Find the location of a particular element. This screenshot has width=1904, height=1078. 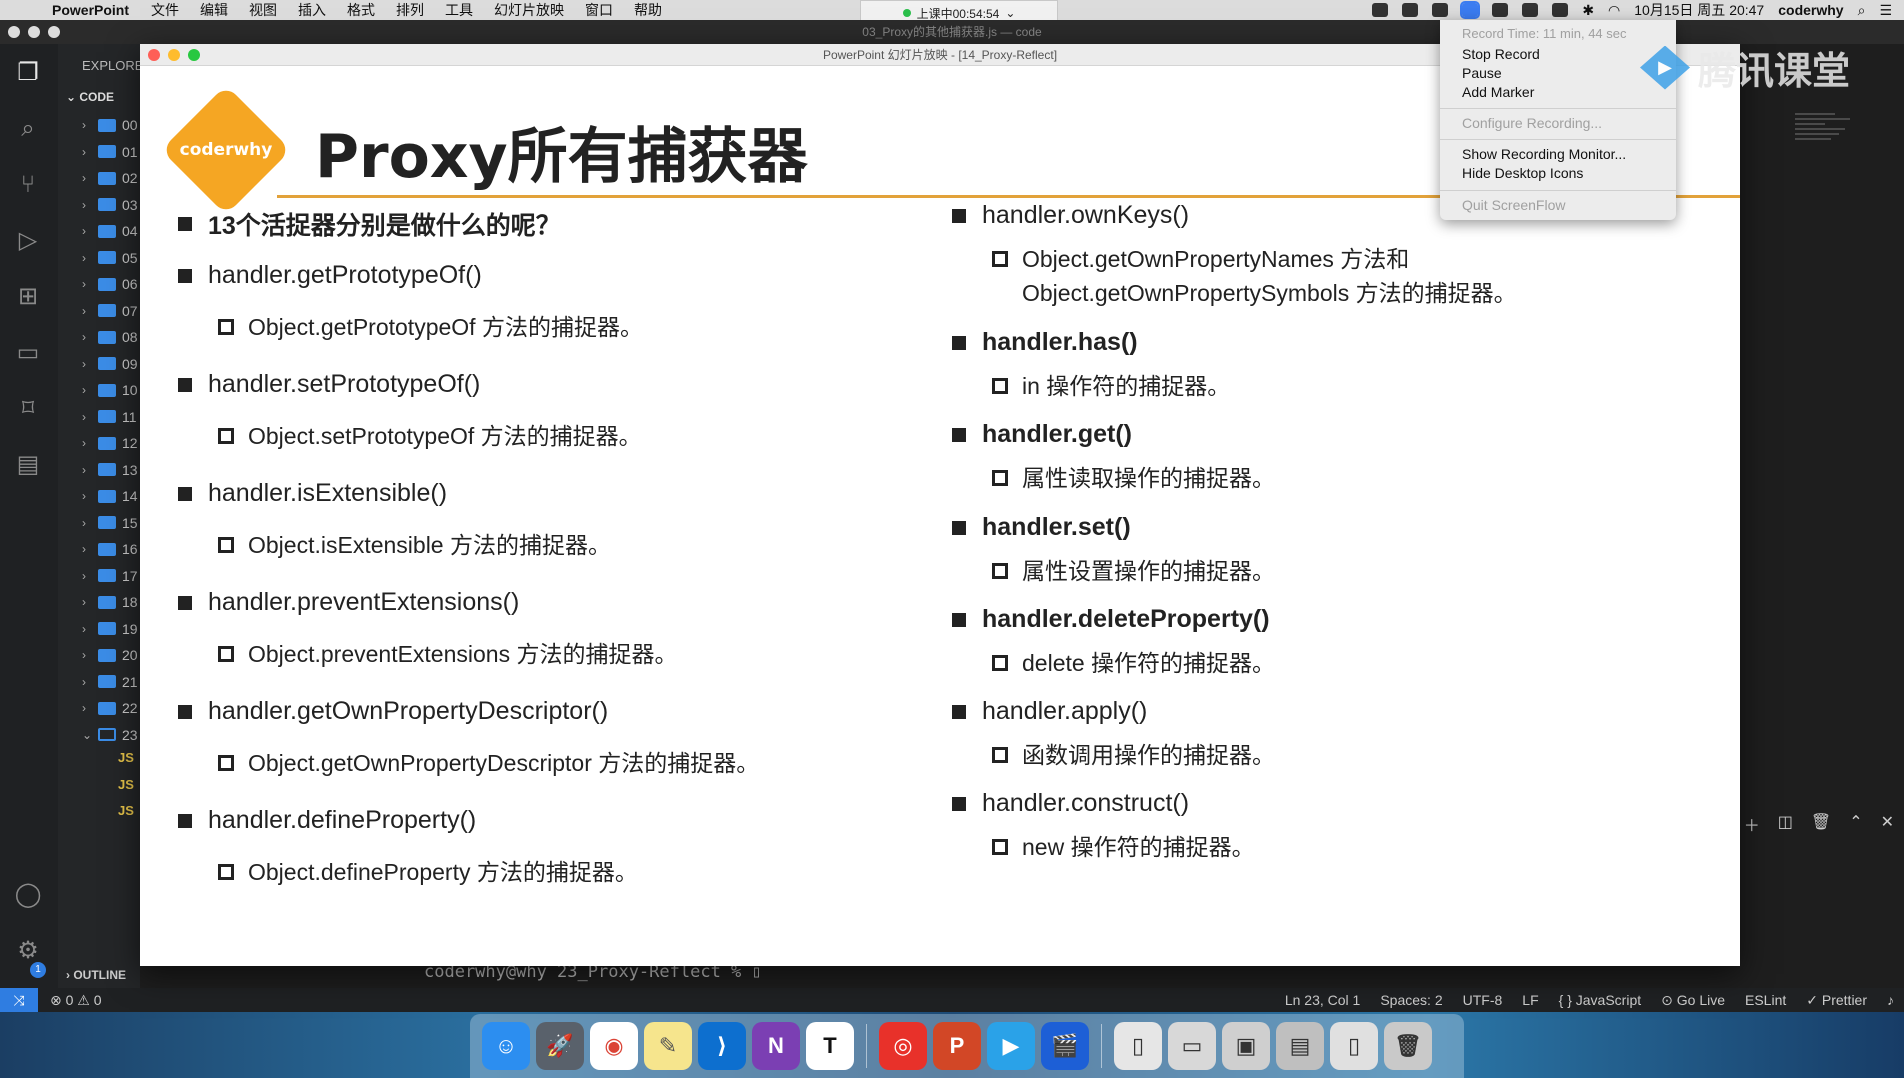

folder-row: › 14 is located at coordinates (110, 496).